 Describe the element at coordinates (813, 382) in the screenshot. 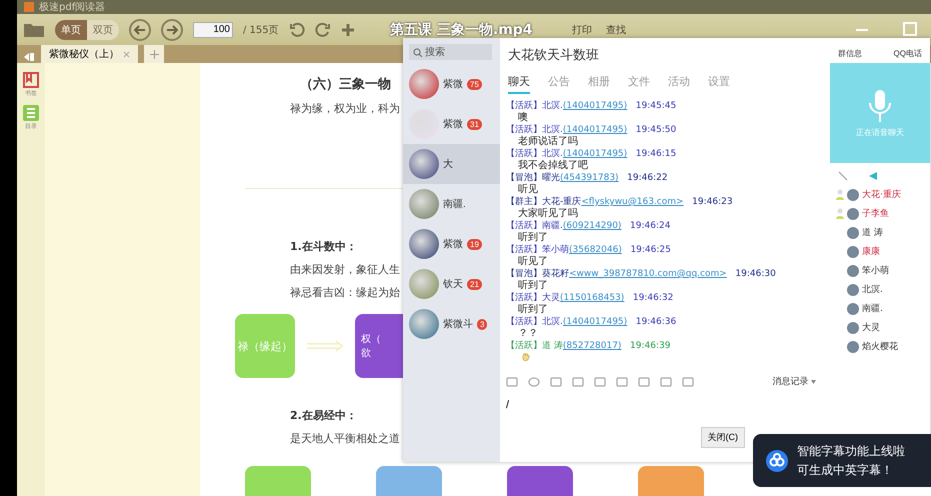

I see `caret-icon` at that location.